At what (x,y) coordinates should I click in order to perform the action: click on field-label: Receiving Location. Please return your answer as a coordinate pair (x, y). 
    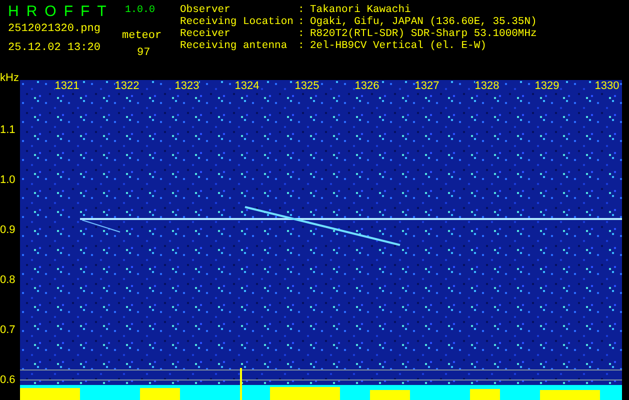
    Looking at the image, I should click on (237, 22).